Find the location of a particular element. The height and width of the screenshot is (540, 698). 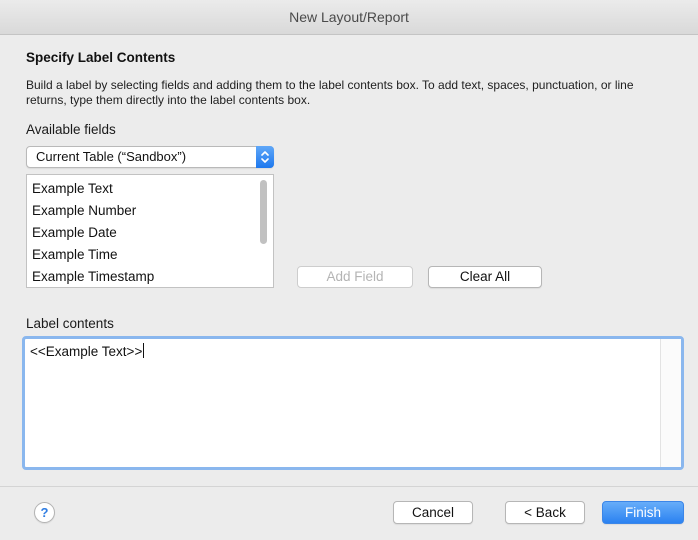

footer-divider is located at coordinates (349, 486).